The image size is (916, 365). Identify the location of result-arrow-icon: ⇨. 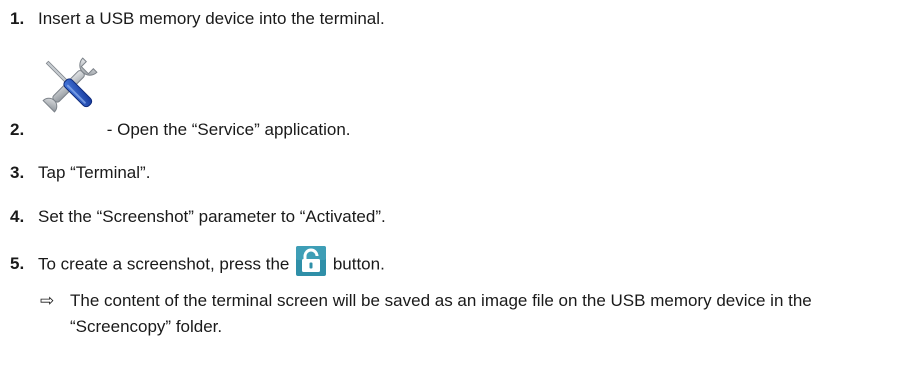
(47, 300).